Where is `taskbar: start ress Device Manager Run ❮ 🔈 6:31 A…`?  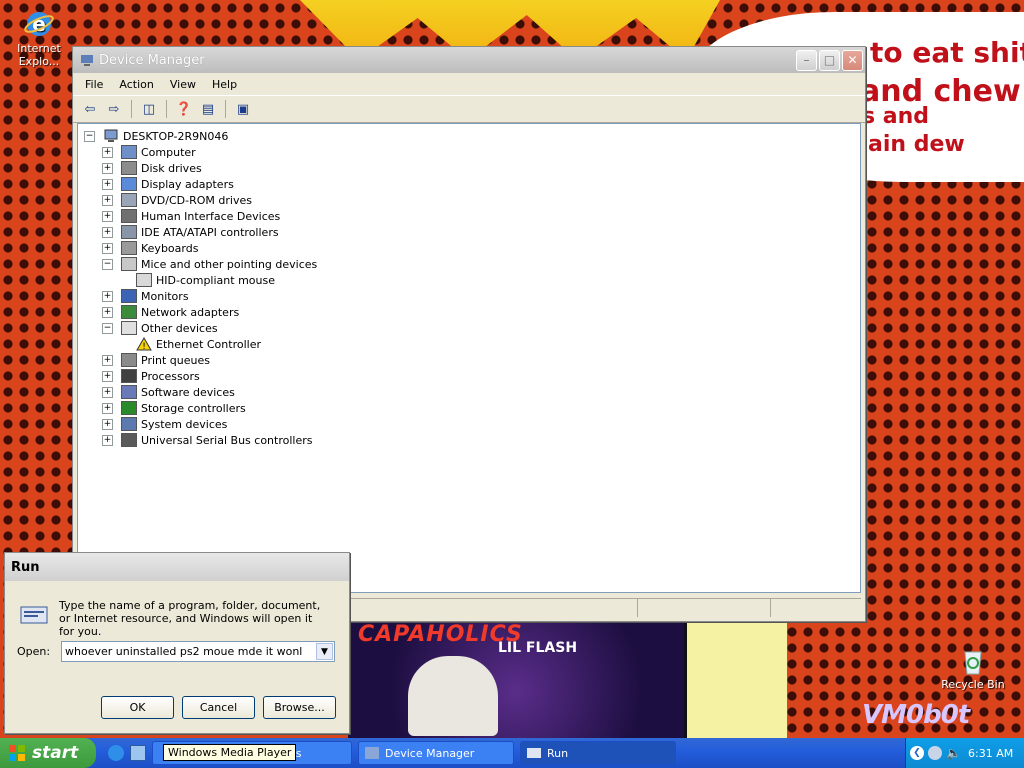 taskbar: start ress Device Manager Run ❮ 🔈 6:31 A… is located at coordinates (512, 753).